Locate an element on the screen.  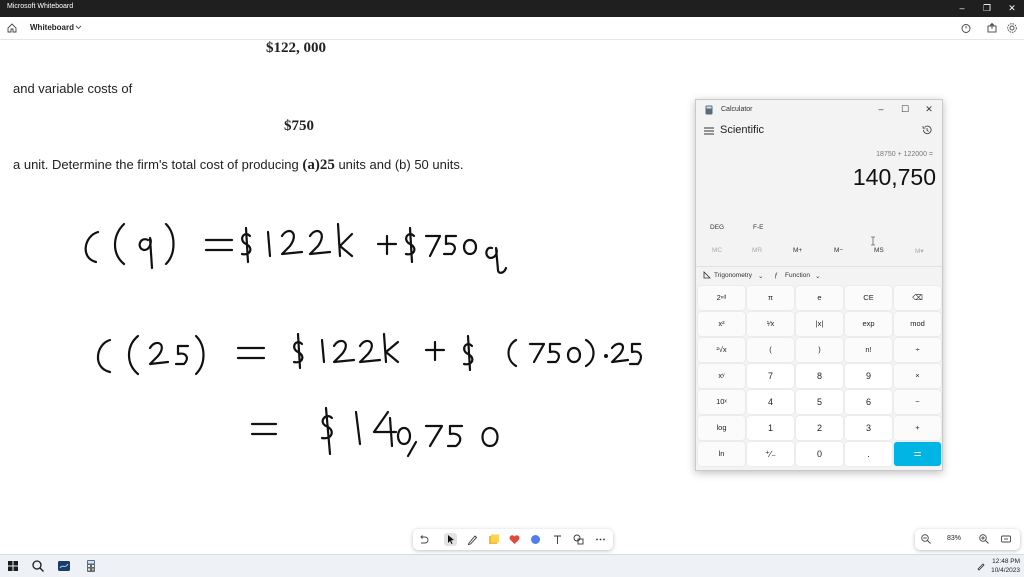
memory-subtract-button: M− is located at coordinates (838, 250).